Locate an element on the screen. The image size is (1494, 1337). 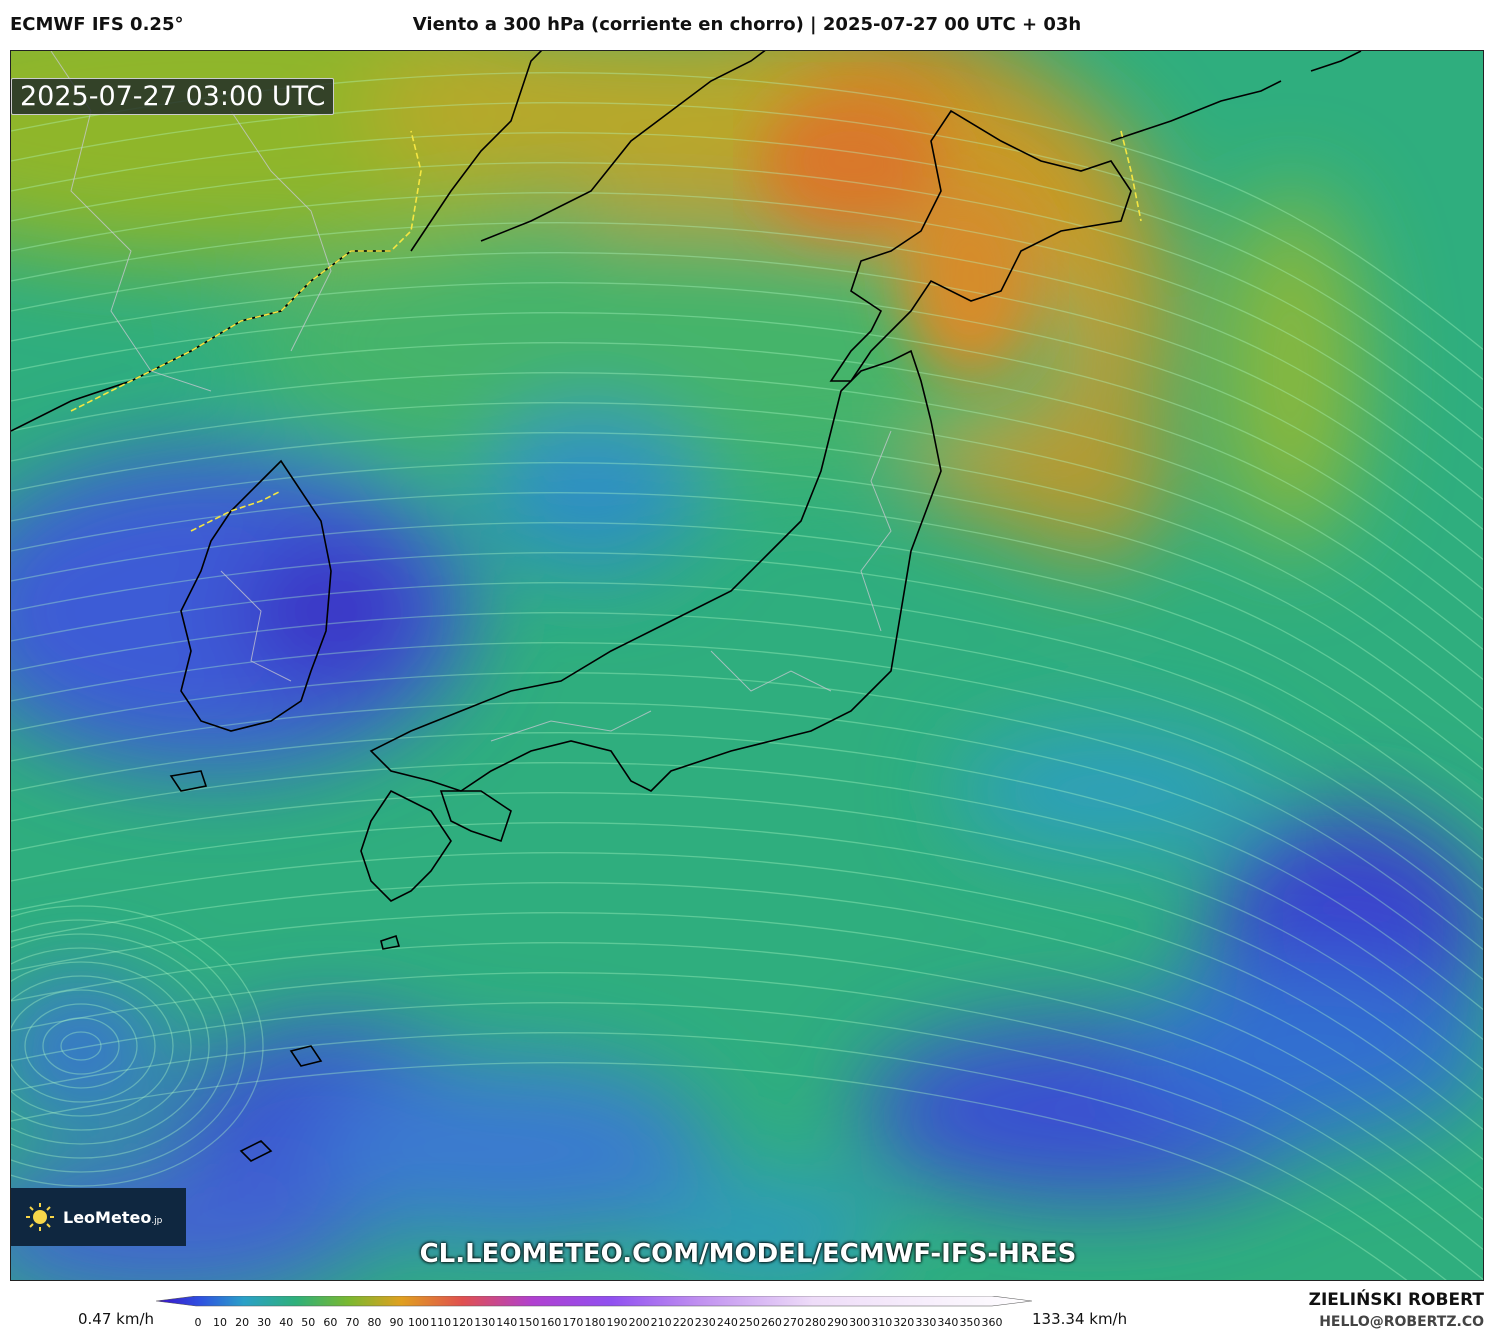
sun-icon is located at coordinates (40, 1217).